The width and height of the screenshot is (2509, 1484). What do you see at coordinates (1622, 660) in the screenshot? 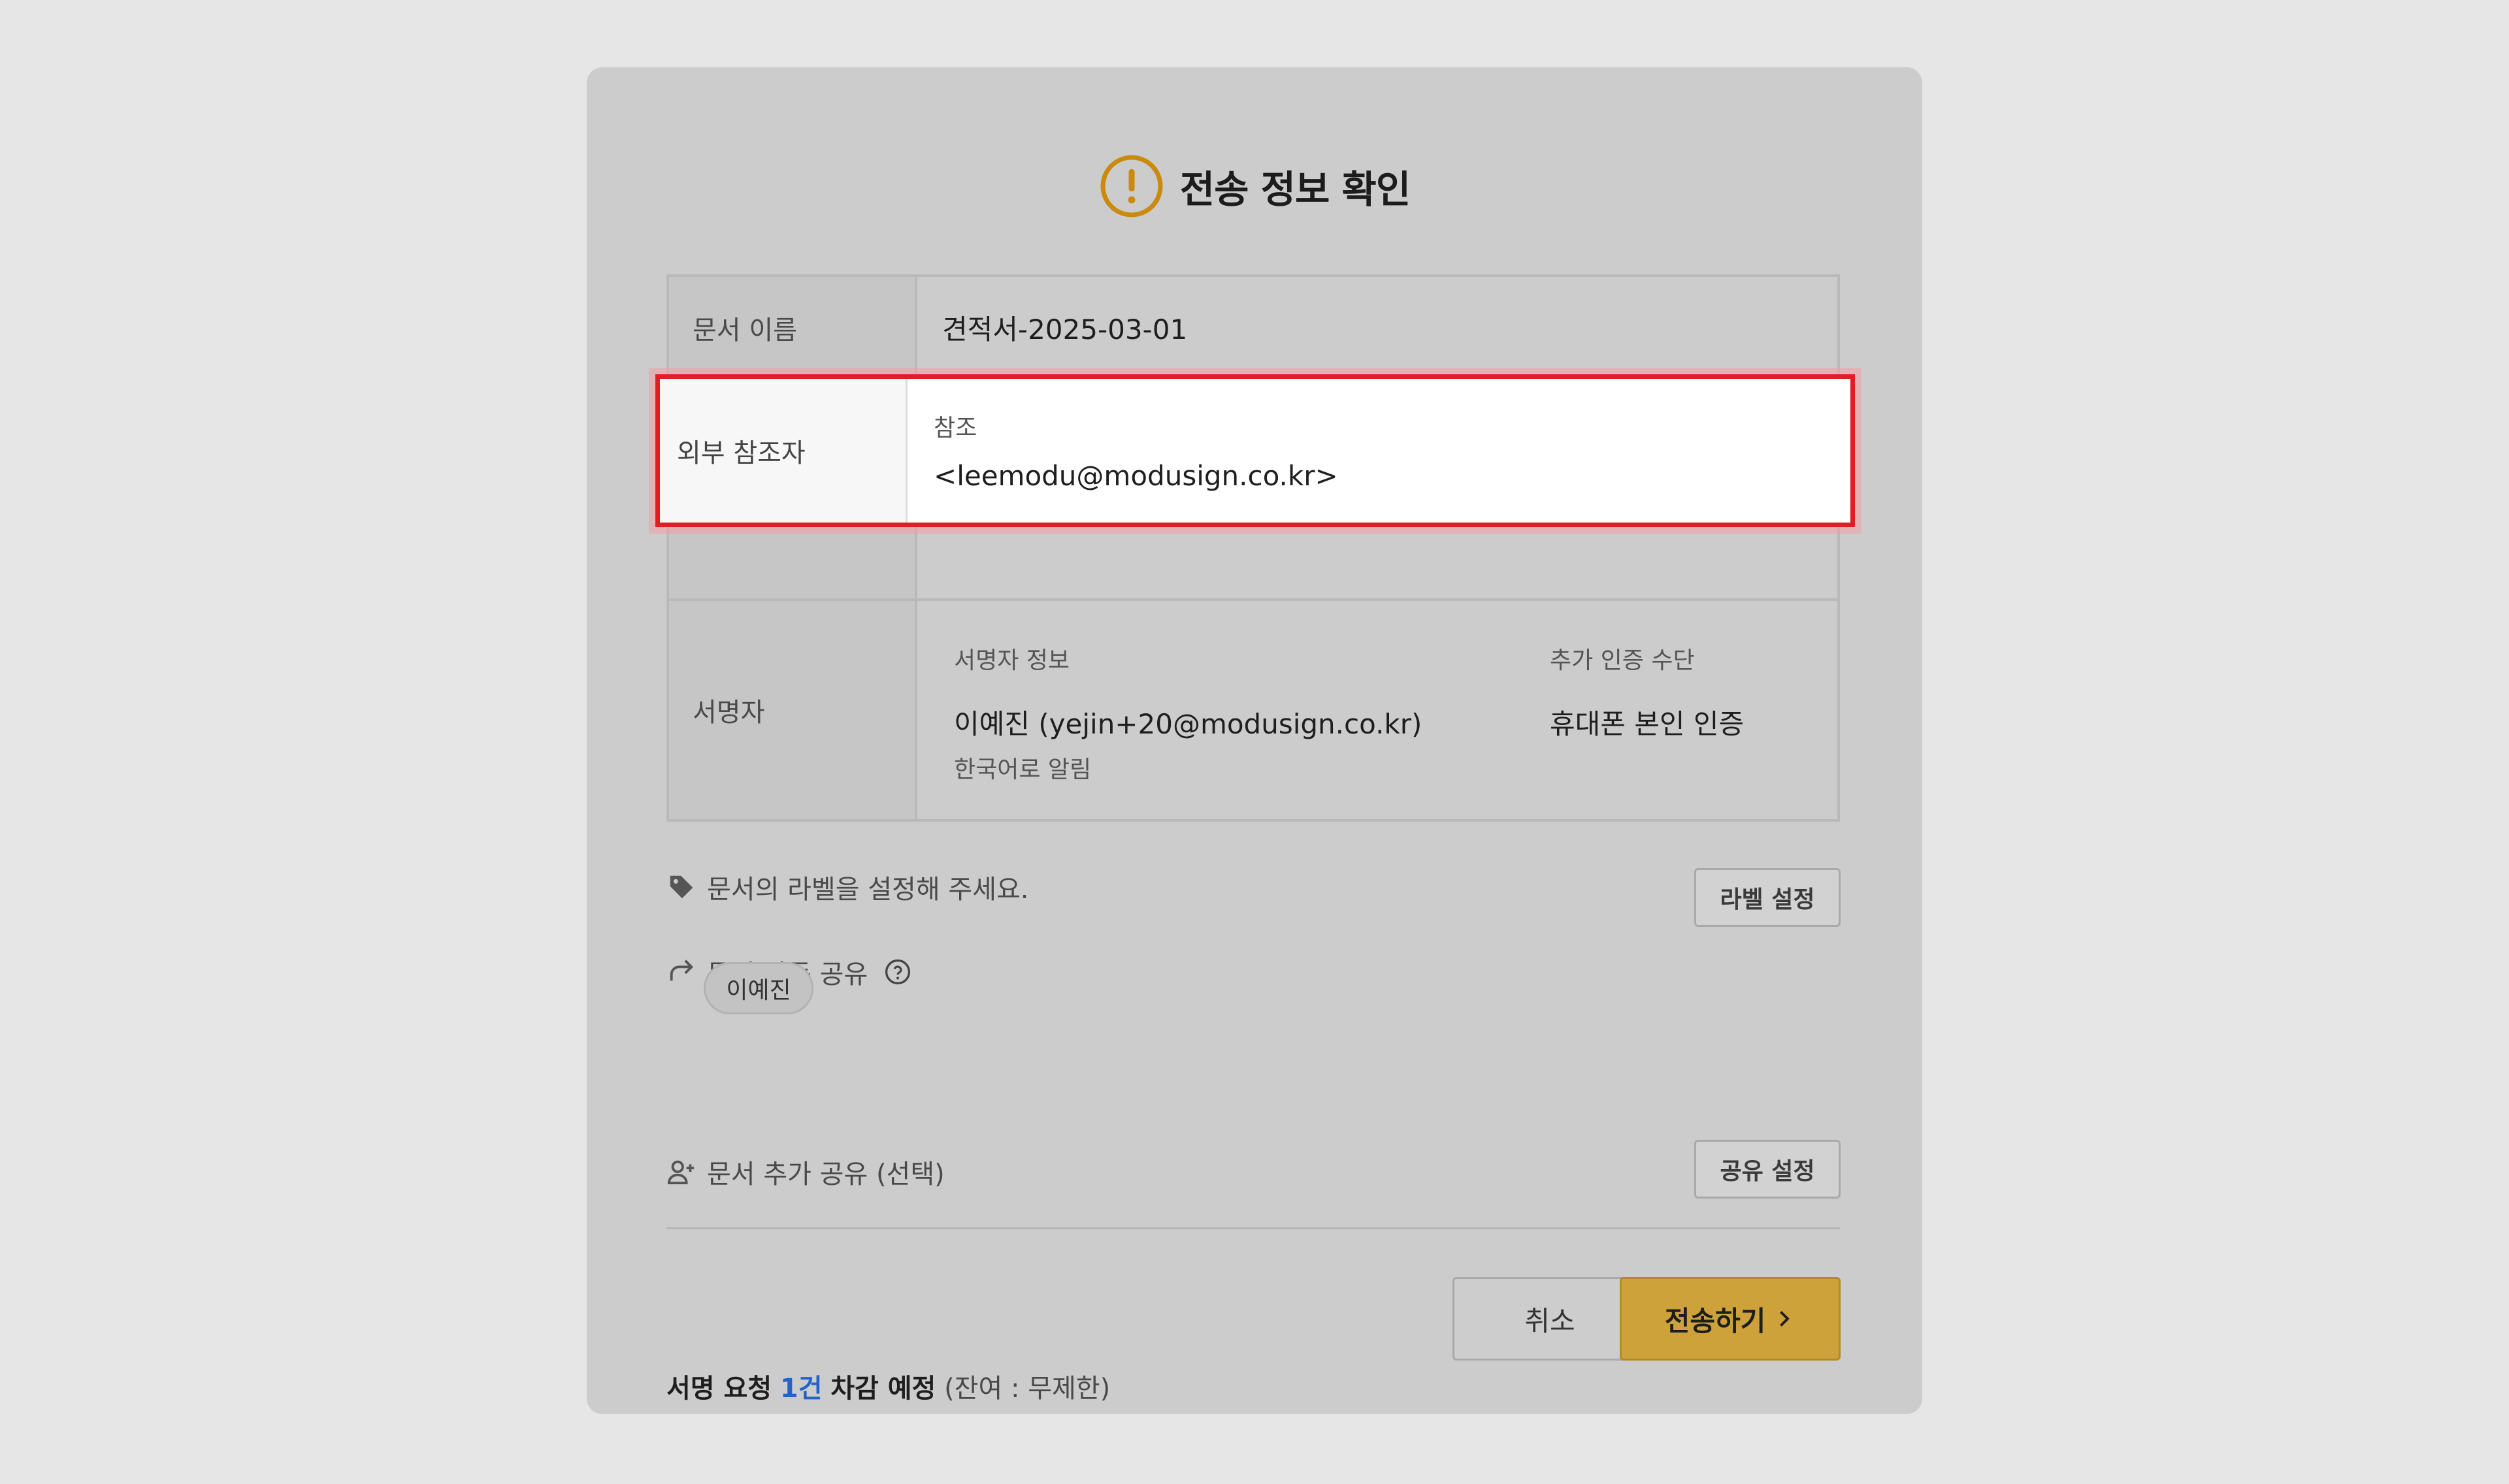
I see `auth-method-header: 추가 인증 수단` at bounding box center [1622, 660].